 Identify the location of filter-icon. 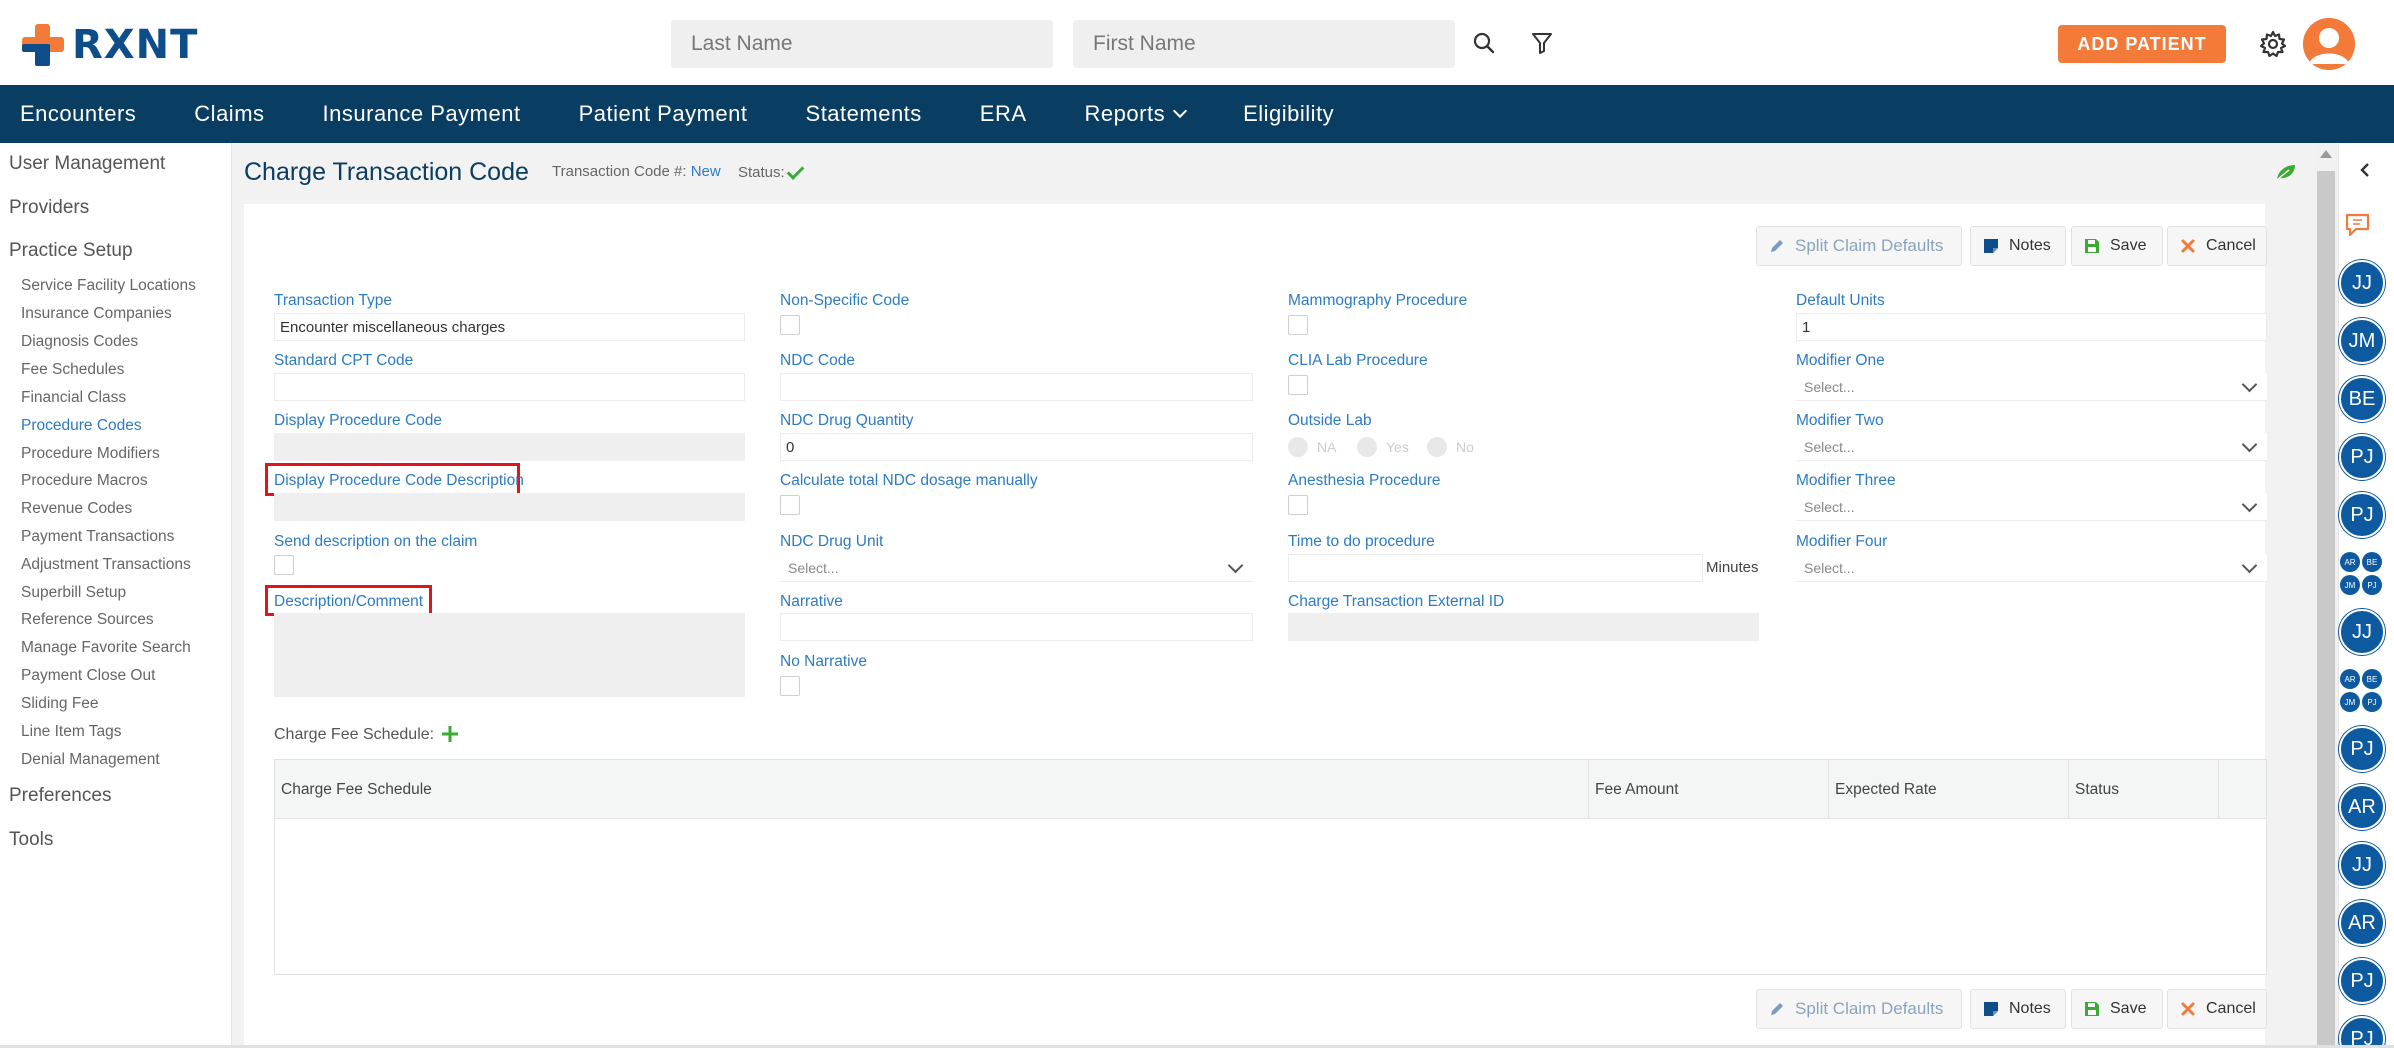
(1542, 43).